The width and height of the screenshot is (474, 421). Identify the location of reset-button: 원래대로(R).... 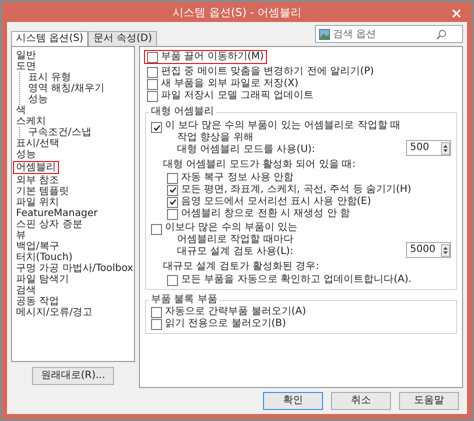
(73, 376).